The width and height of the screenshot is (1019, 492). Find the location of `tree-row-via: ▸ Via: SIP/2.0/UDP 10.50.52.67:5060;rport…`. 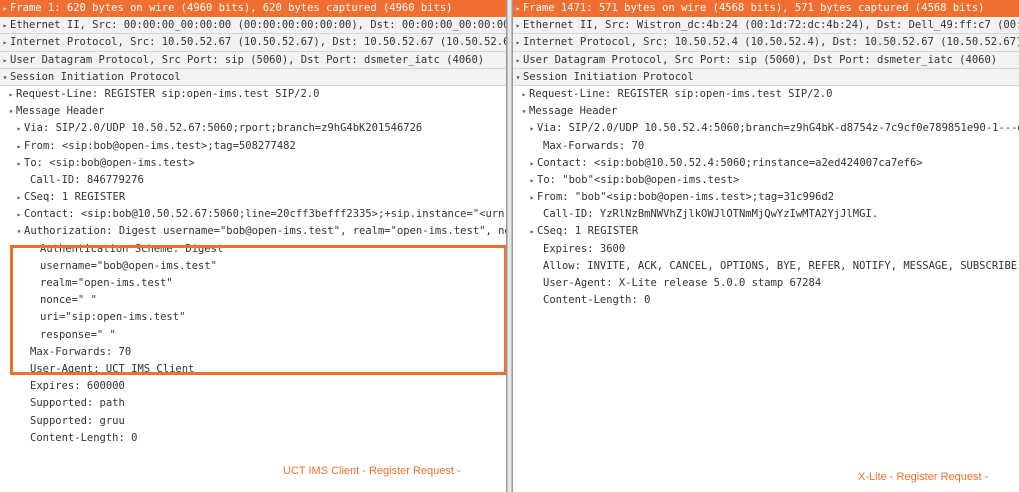

tree-row-via: ▸ Via: SIP/2.0/UDP 10.50.52.67:5060;rport… is located at coordinates (253, 128).